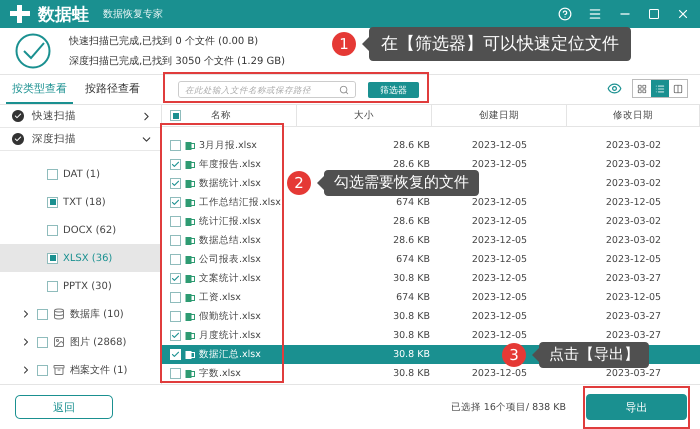 The image size is (700, 429). What do you see at coordinates (344, 44) in the screenshot?
I see `step-number: 1` at bounding box center [344, 44].